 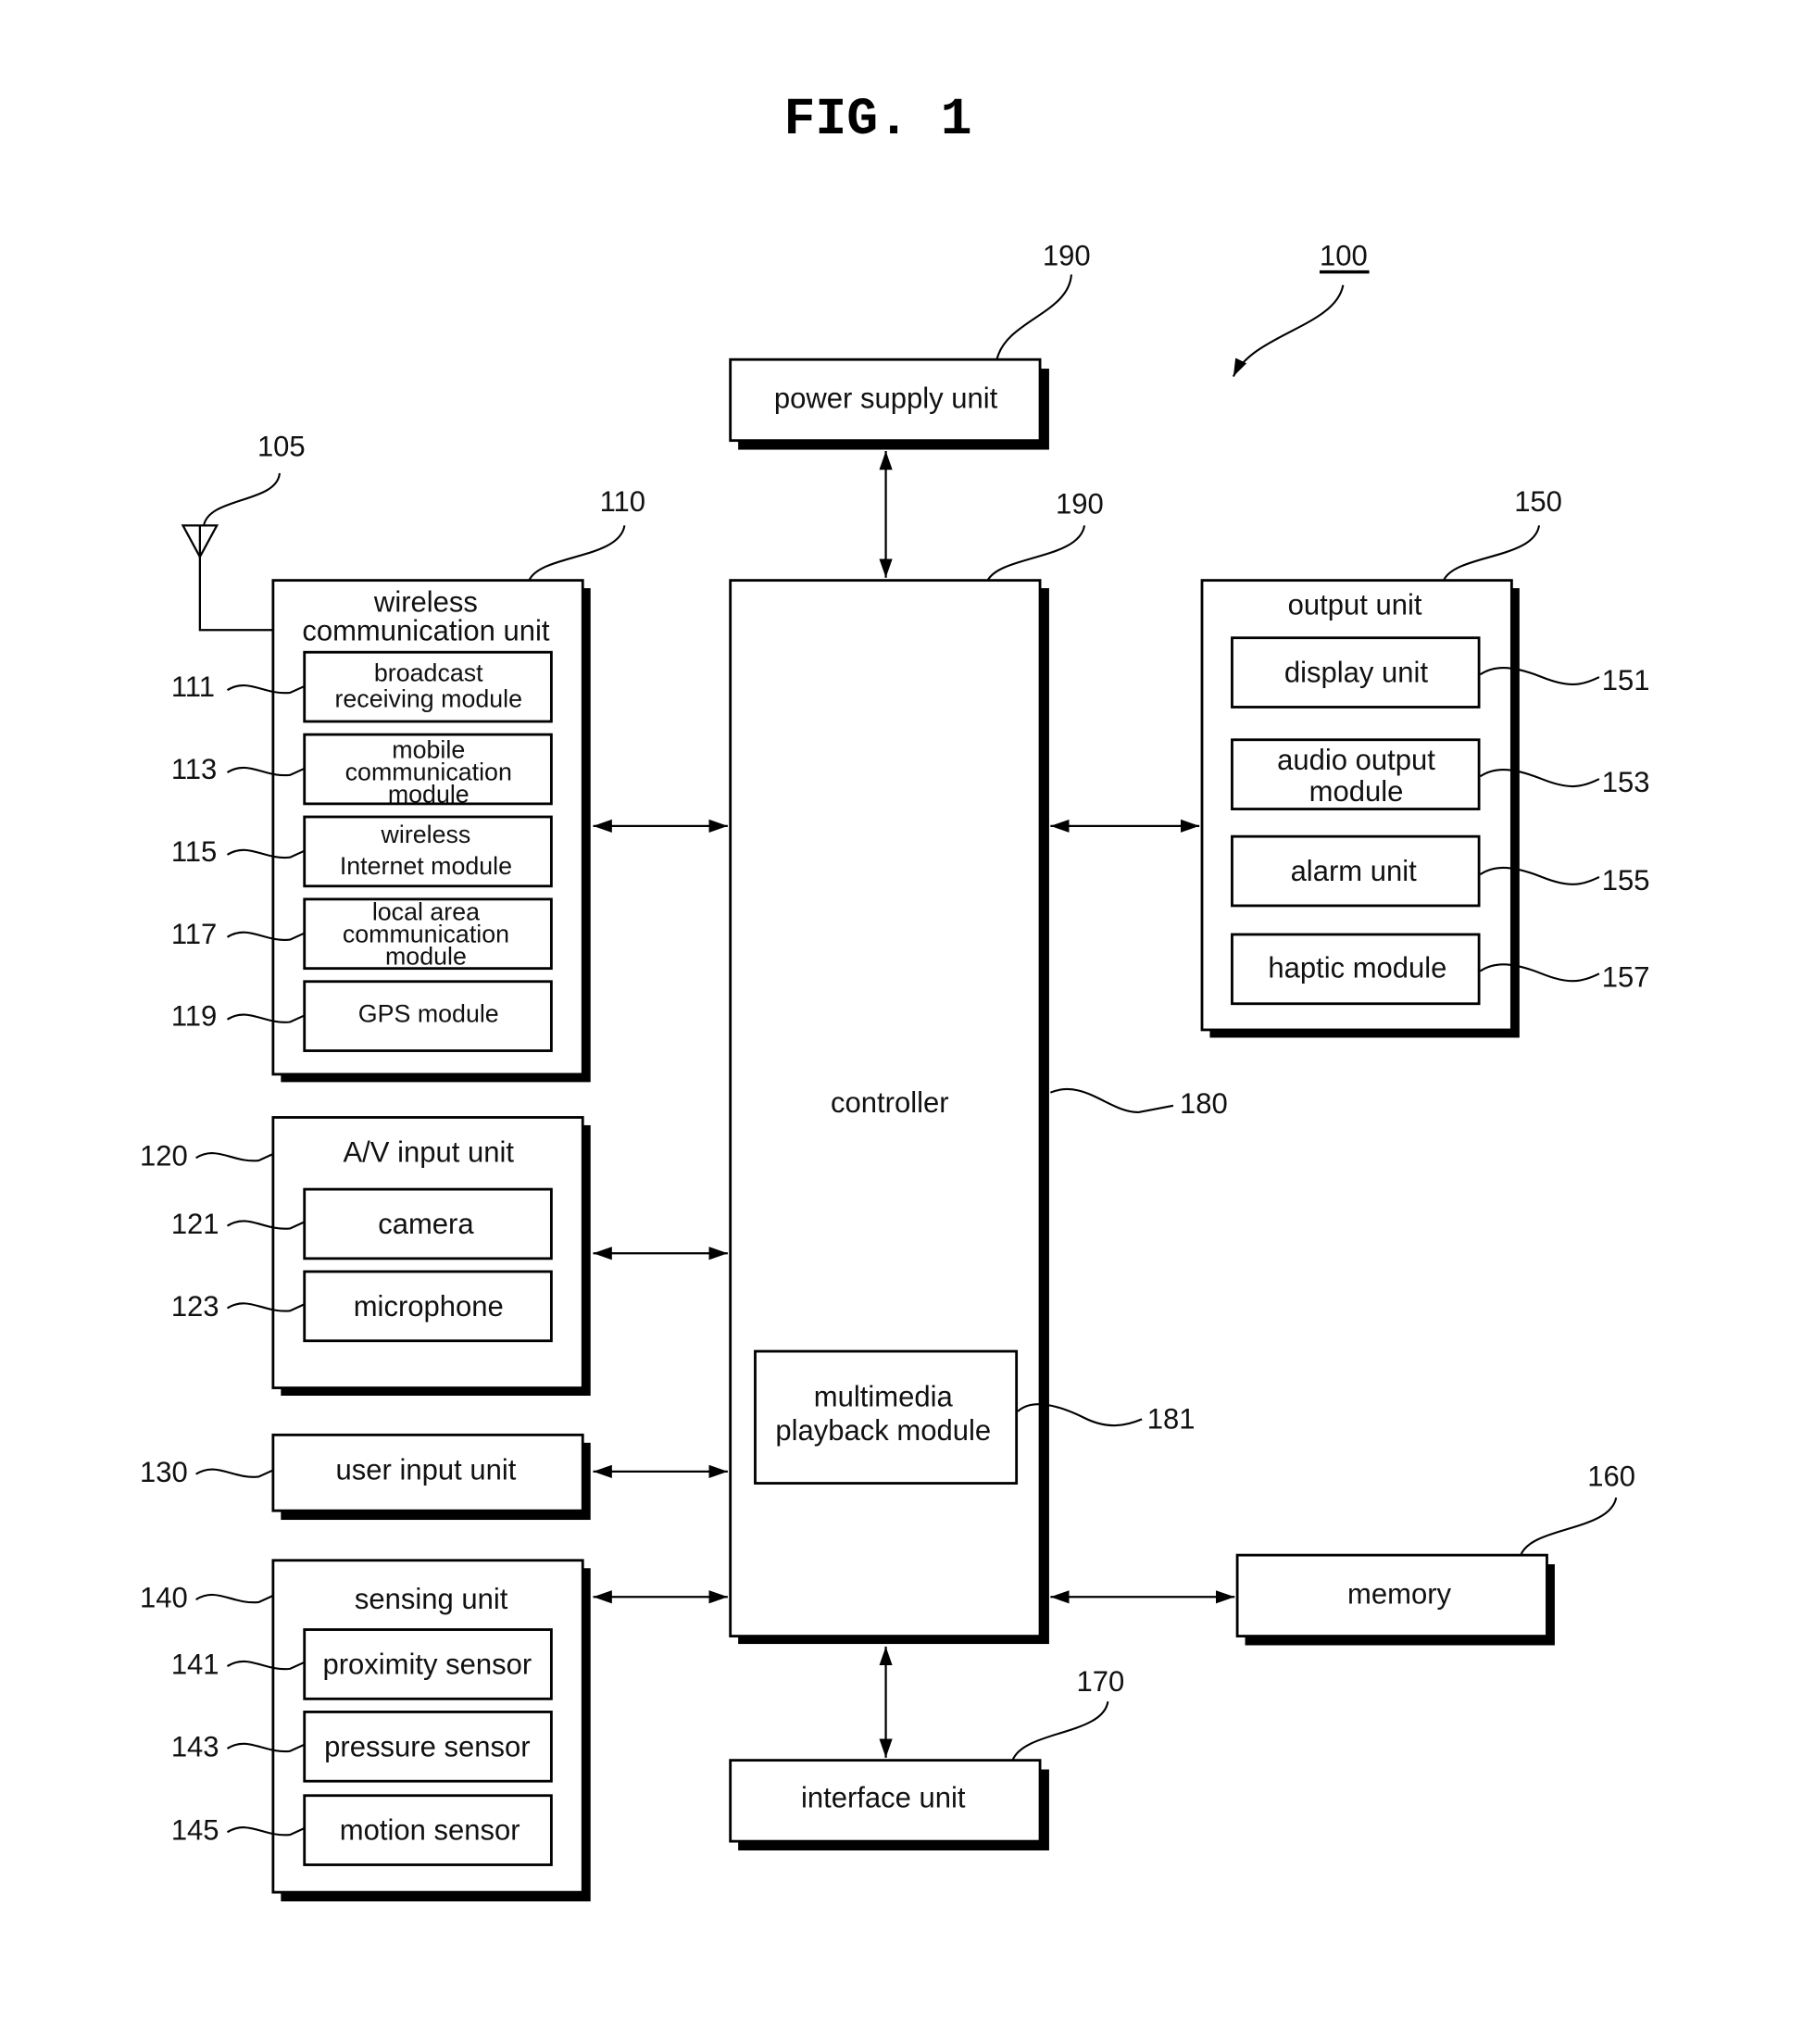 I want to click on figure-title: FIG. 1, so click(x=878, y=119).